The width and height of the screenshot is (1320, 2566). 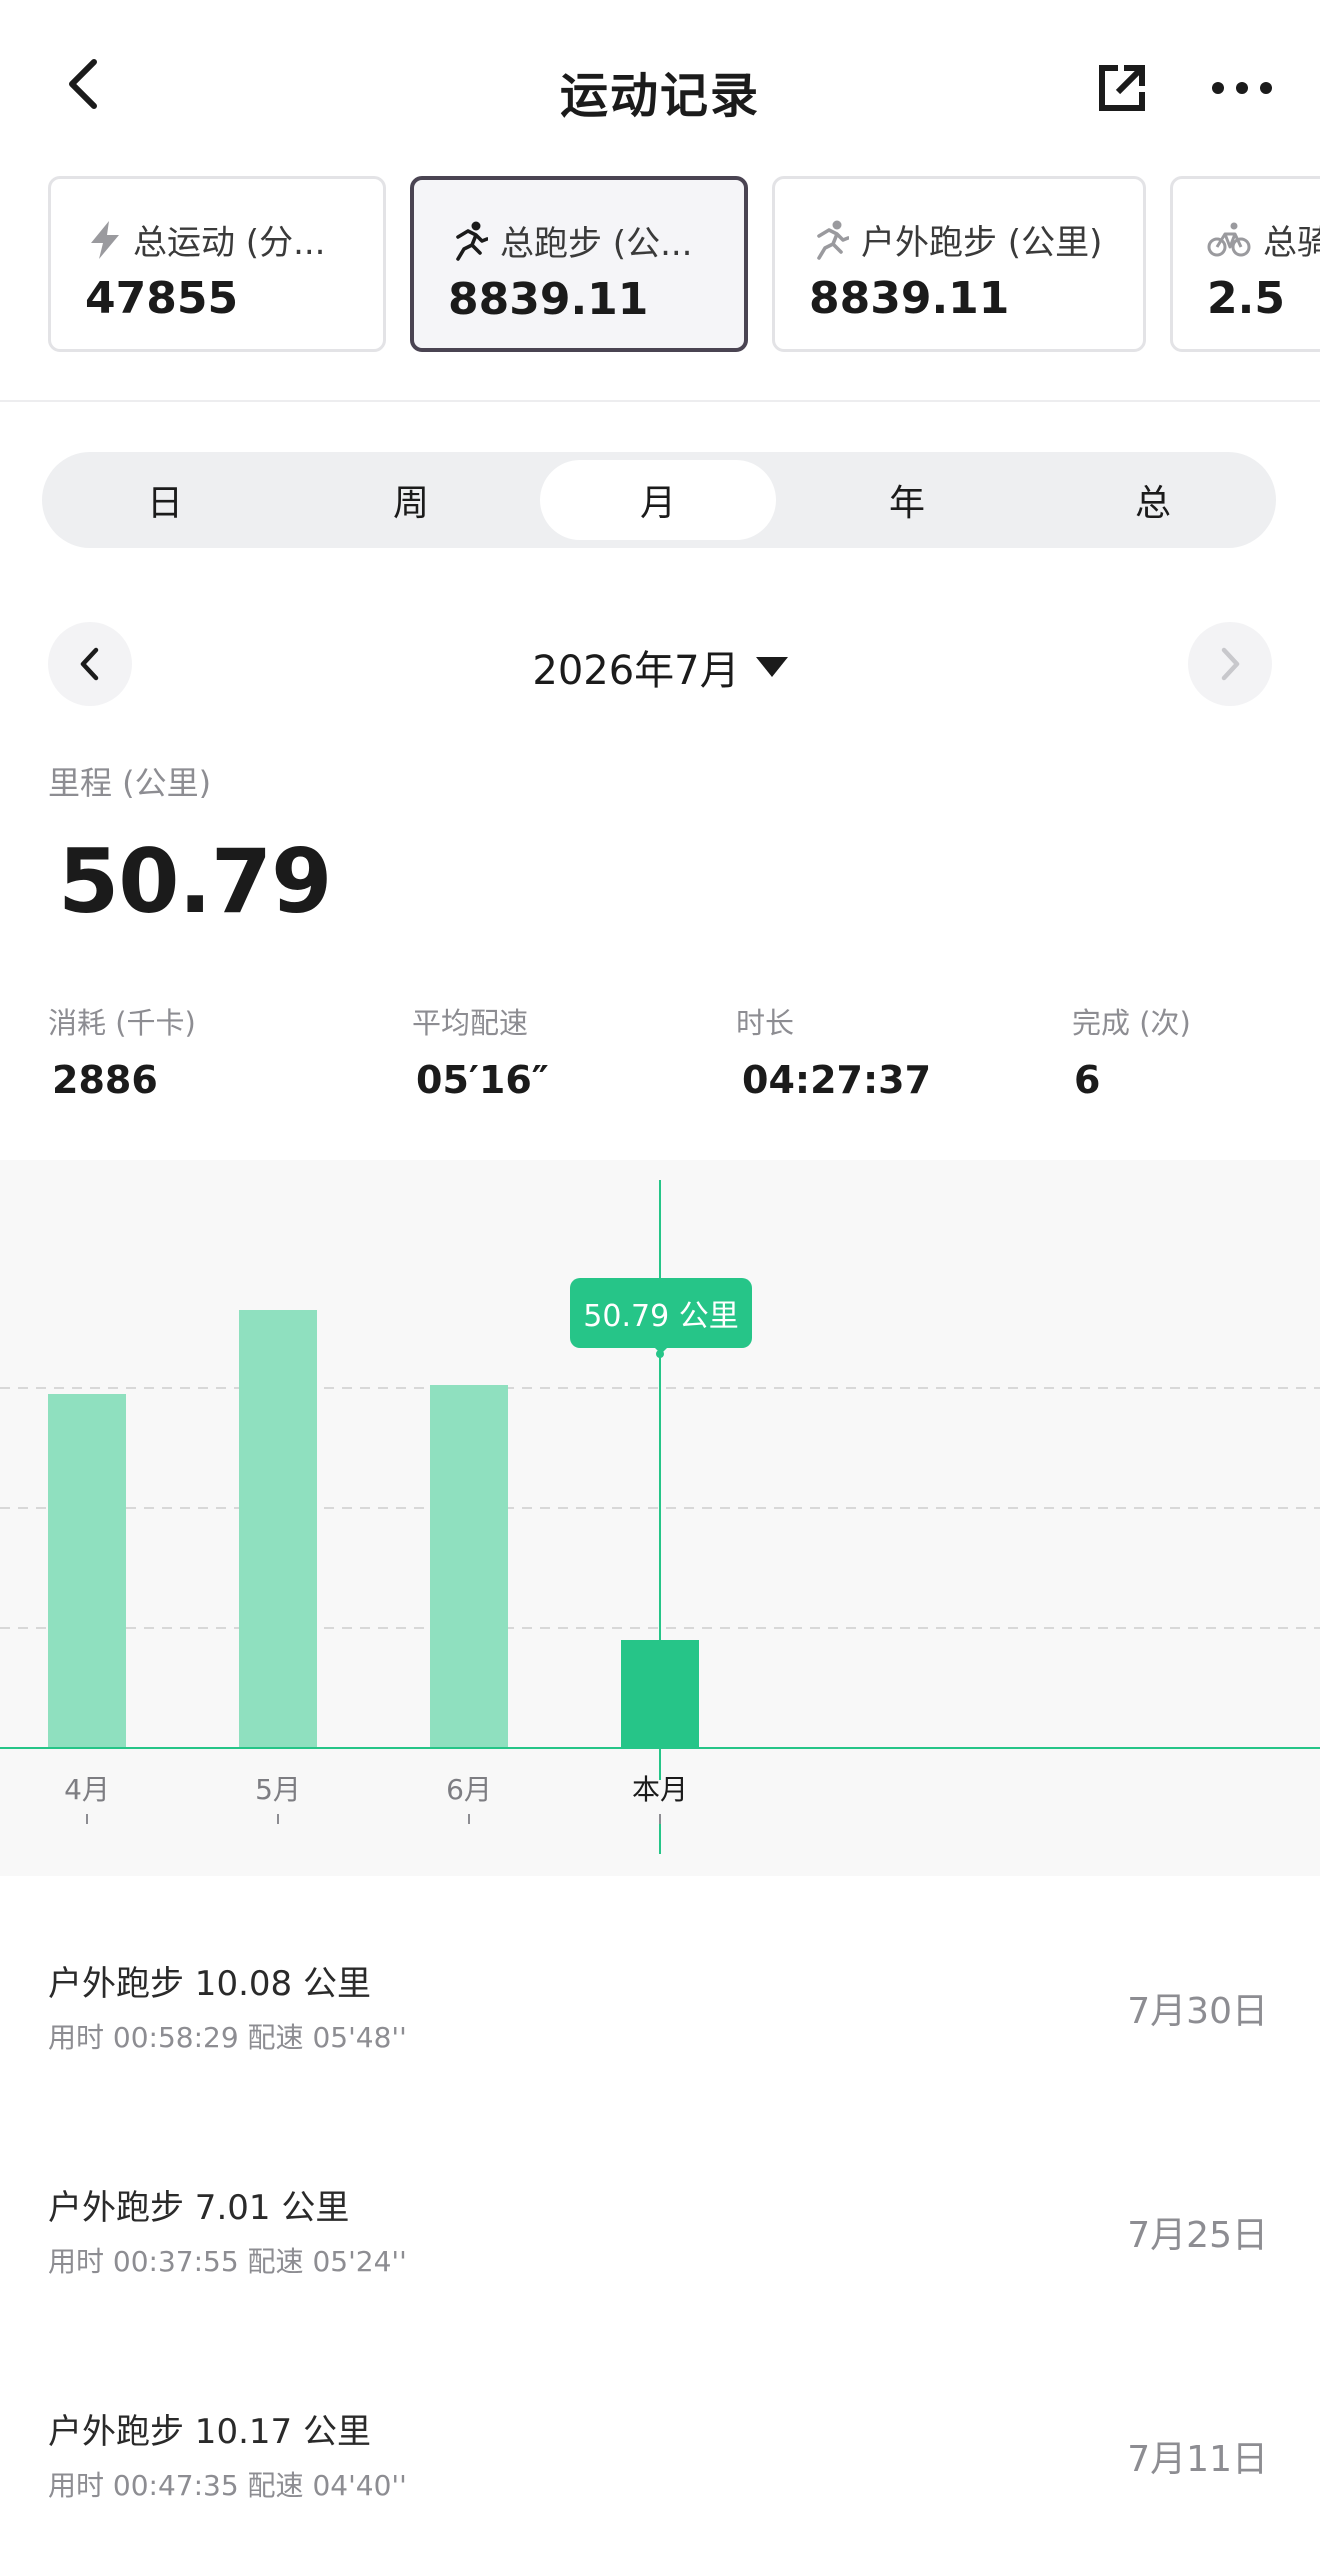 What do you see at coordinates (660, 401) in the screenshot?
I see `divider` at bounding box center [660, 401].